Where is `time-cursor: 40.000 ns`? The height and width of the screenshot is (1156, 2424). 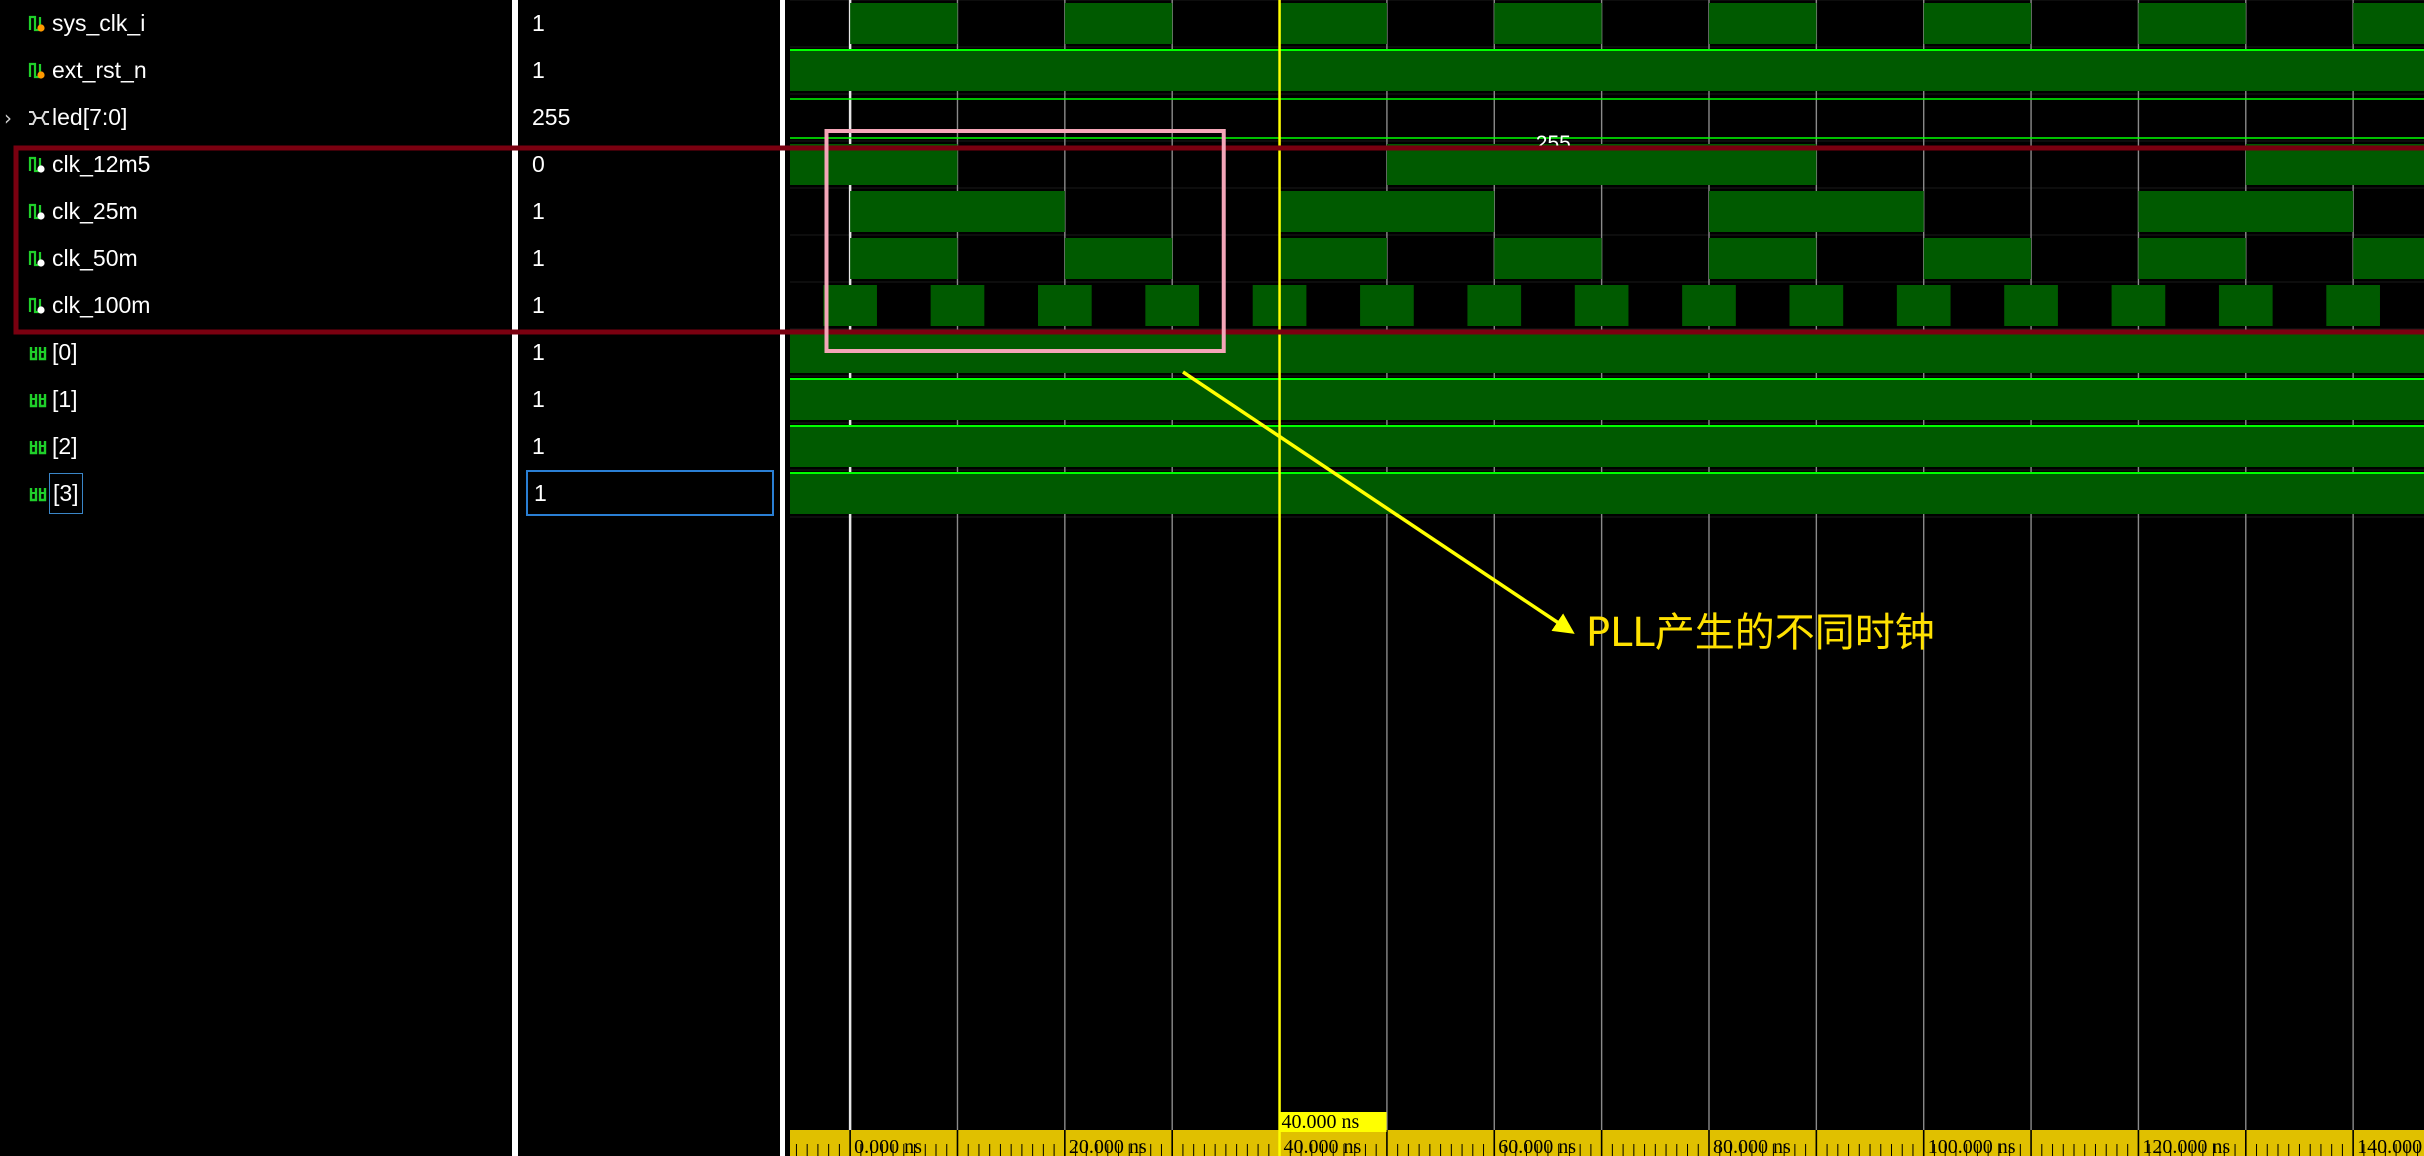 time-cursor: 40.000 ns is located at coordinates (1332, 578).